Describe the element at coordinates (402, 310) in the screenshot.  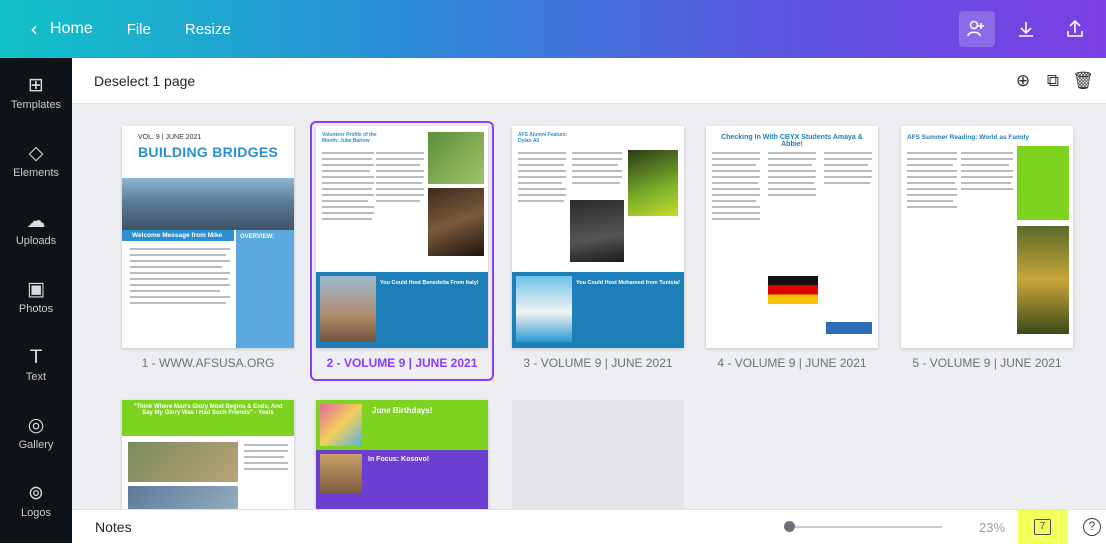
I see `page2-banner: You Could Host Benedetta From Italy!` at that location.